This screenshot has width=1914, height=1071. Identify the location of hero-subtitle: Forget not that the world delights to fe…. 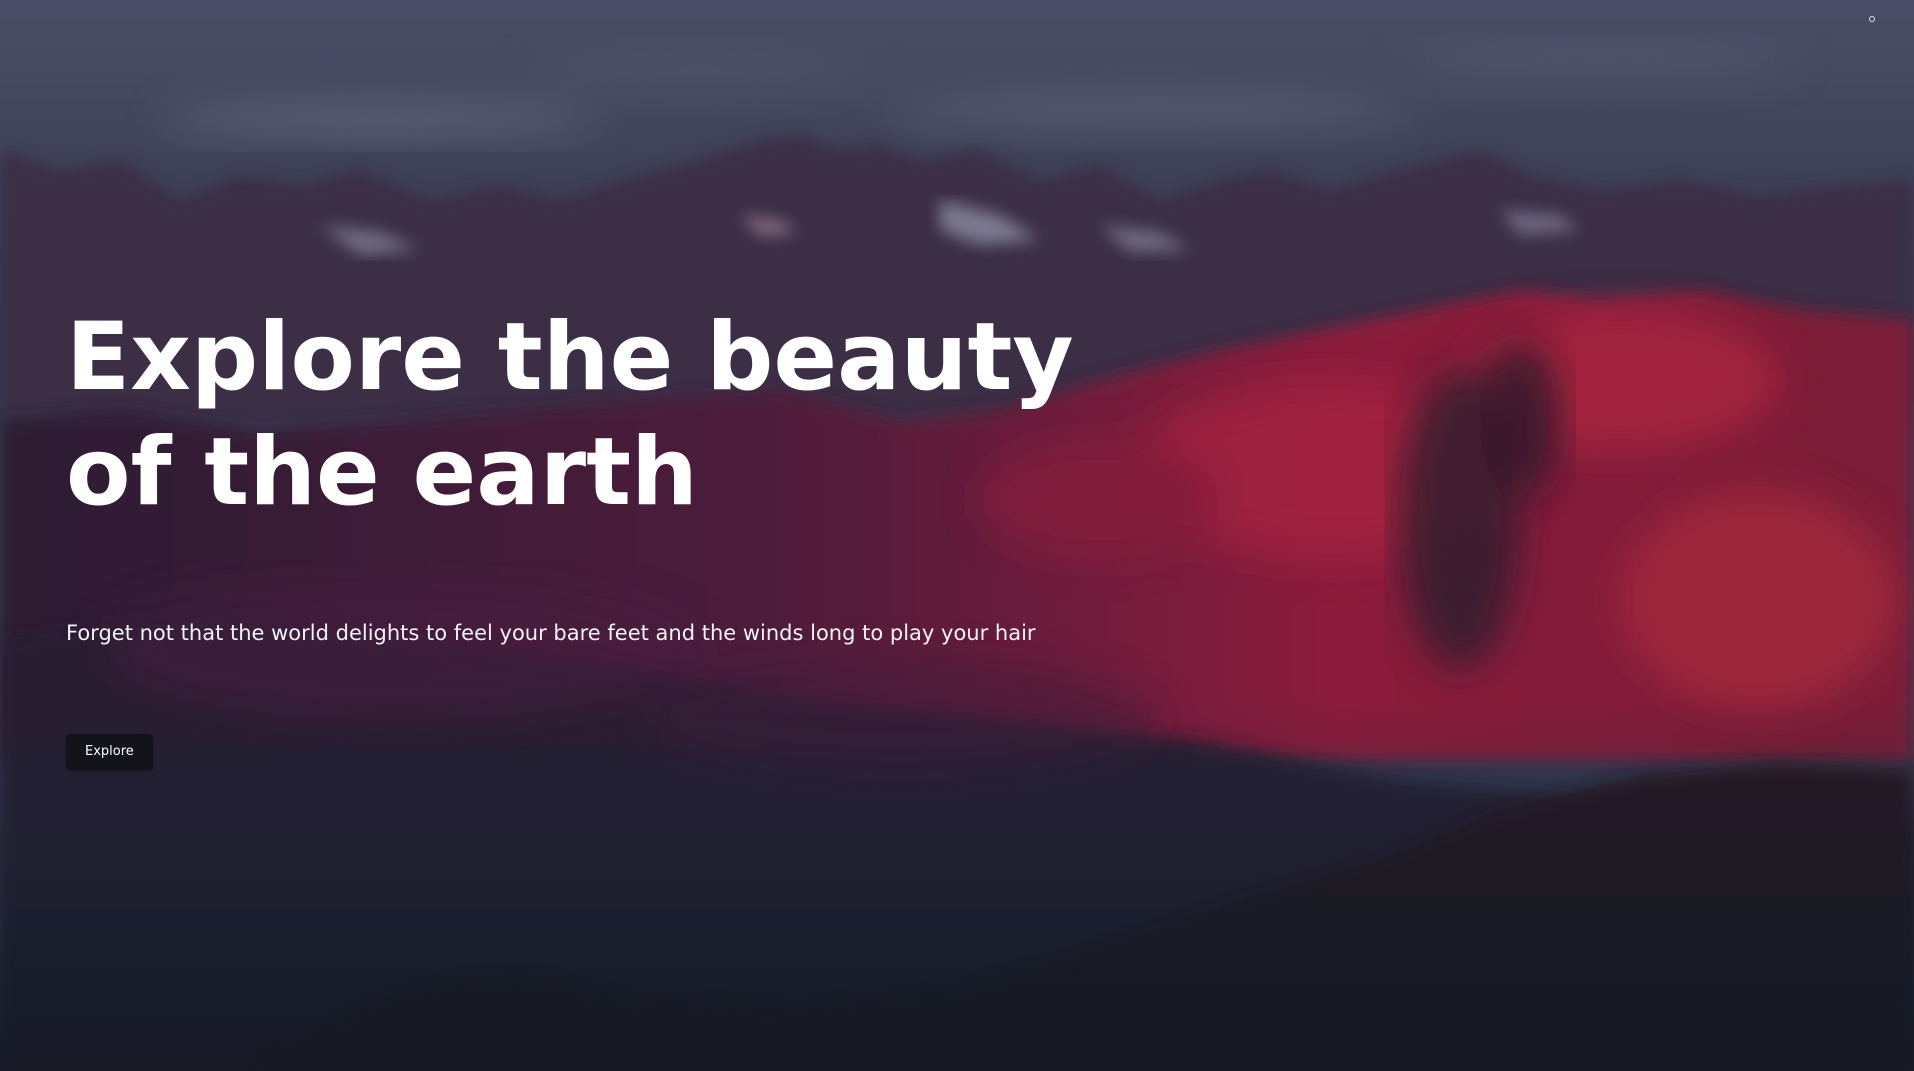
(551, 633).